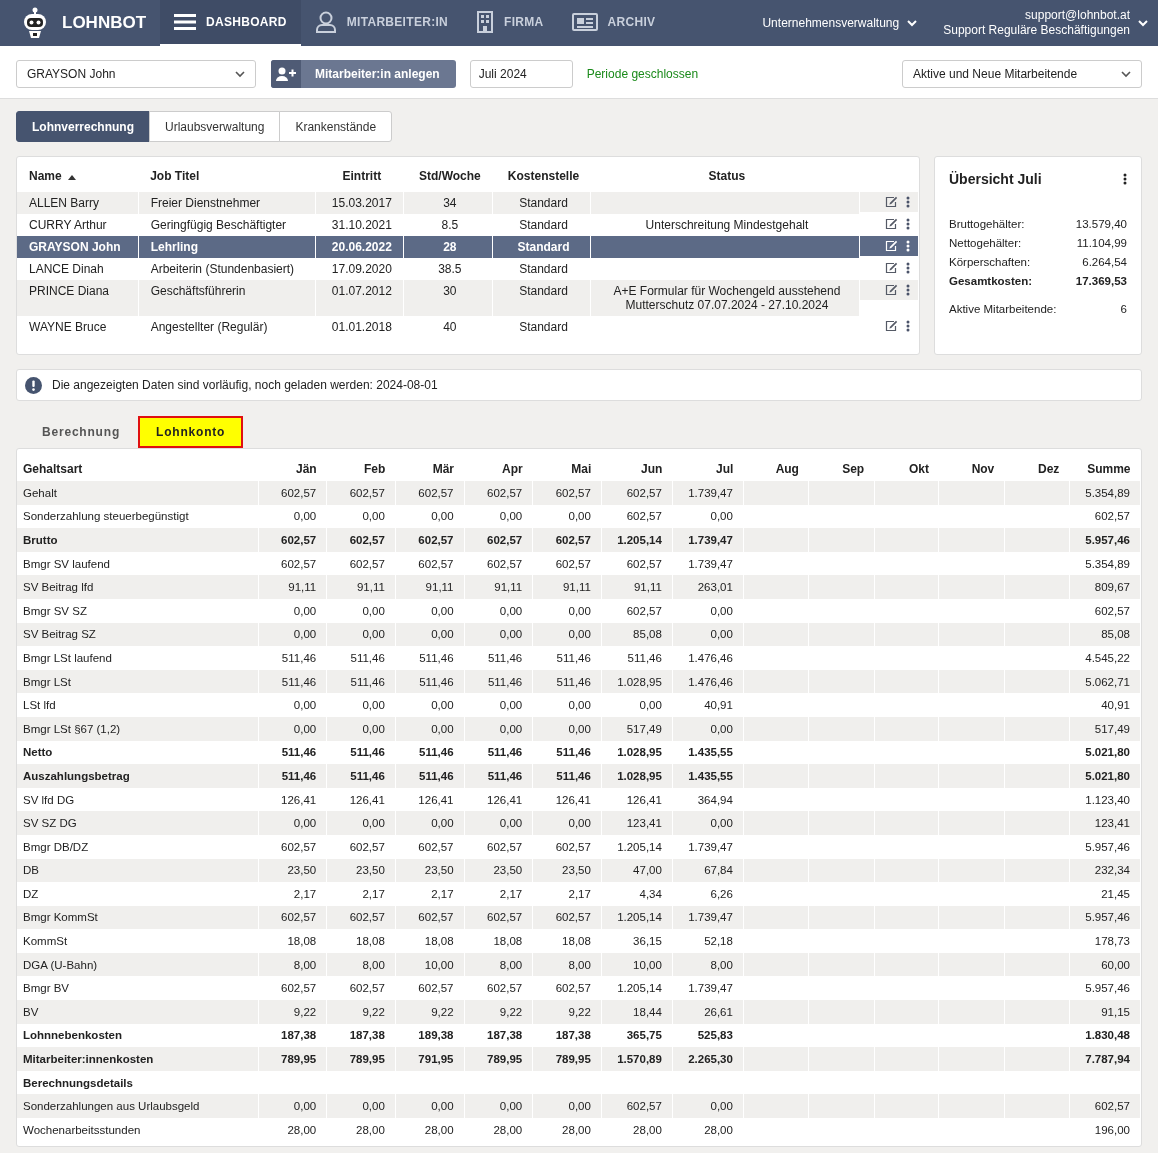 The image size is (1158, 1153). What do you see at coordinates (521, 74) in the screenshot?
I see `period-field: Juli 2024` at bounding box center [521, 74].